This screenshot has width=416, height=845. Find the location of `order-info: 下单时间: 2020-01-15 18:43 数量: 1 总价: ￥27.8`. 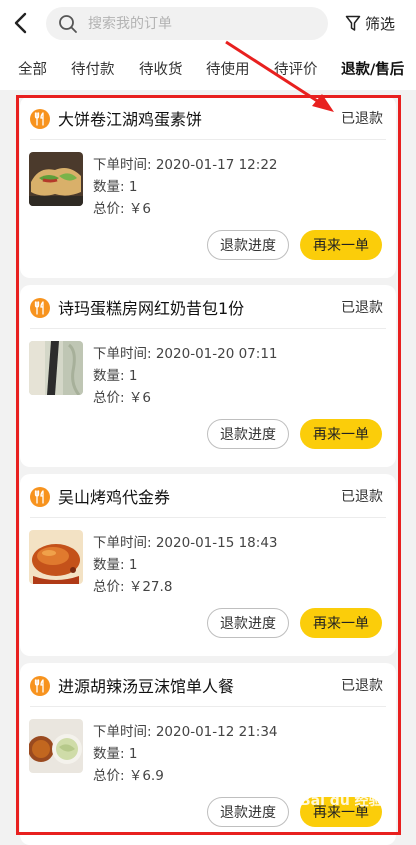

order-info: 下单时间: 2020-01-15 18:43 数量: 1 总价: ￥27.8 is located at coordinates (185, 565).